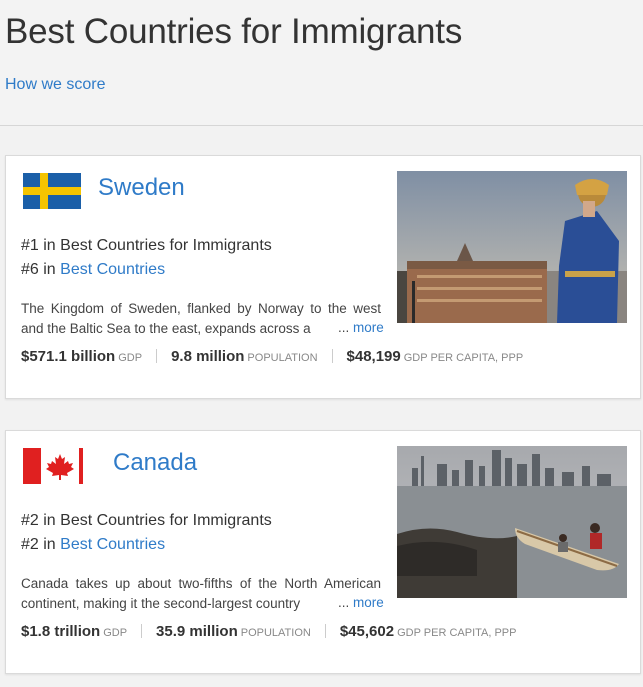 Image resolution: width=643 pixels, height=687 pixels. Describe the element at coordinates (367, 631) in the screenshot. I see `per-capita-value: $45,602` at that location.